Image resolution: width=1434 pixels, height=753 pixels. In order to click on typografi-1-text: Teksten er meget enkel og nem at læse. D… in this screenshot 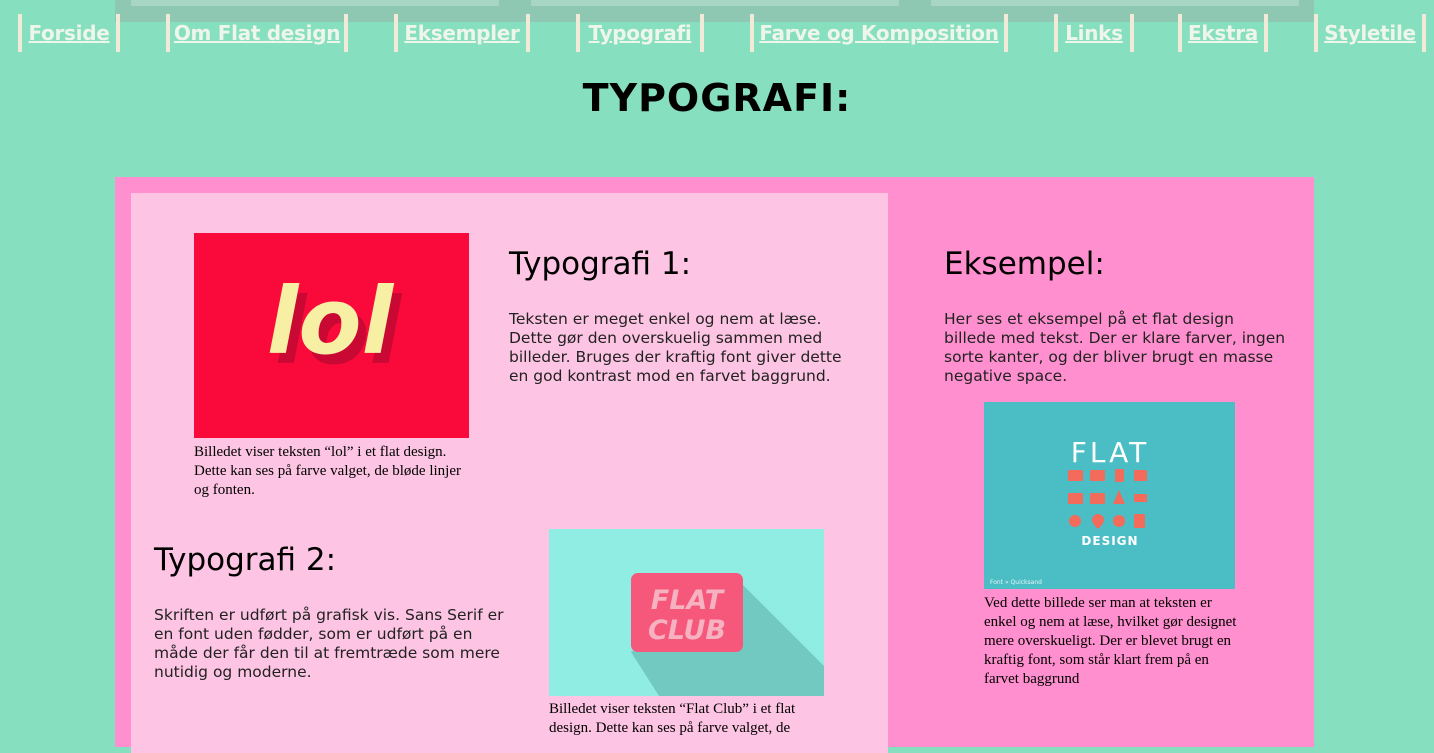, I will do `click(675, 347)`.